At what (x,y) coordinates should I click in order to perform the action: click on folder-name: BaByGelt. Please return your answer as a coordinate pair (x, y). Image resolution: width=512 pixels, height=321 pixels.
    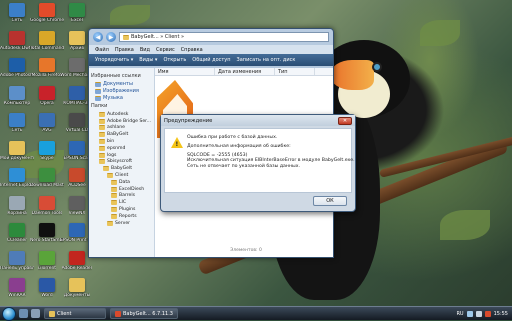
    Looking at the image, I should click on (118, 135).